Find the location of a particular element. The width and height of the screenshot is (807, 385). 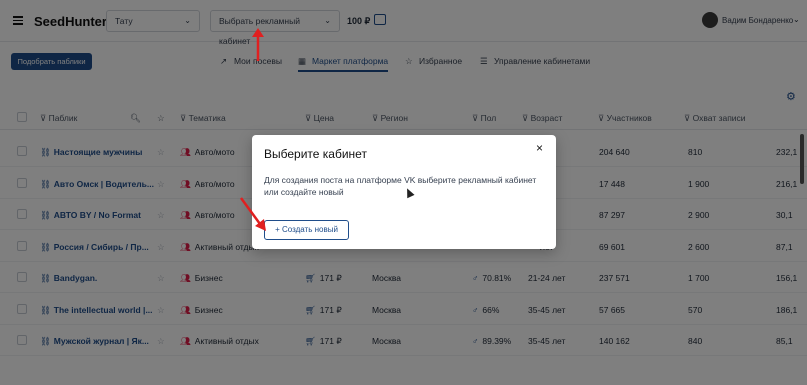

create-new-button: + Создать новый is located at coordinates (306, 230).